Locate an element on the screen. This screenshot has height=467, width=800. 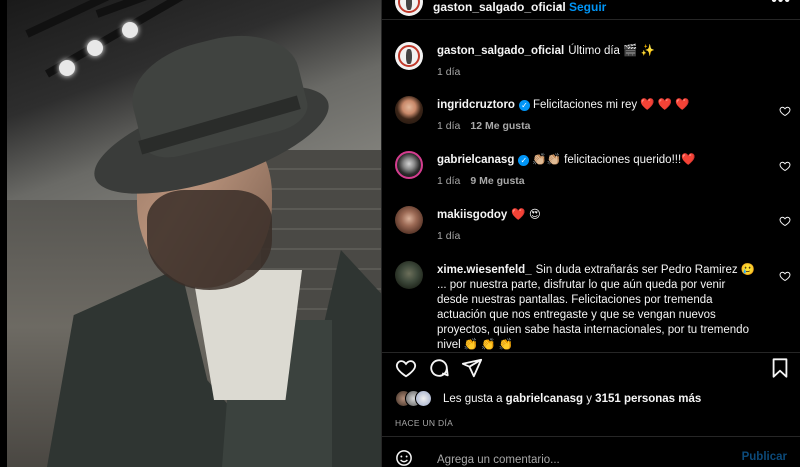
caption-text: gaston_salgado_oficial Último día 🎬 ✨ is located at coordinates (599, 51).